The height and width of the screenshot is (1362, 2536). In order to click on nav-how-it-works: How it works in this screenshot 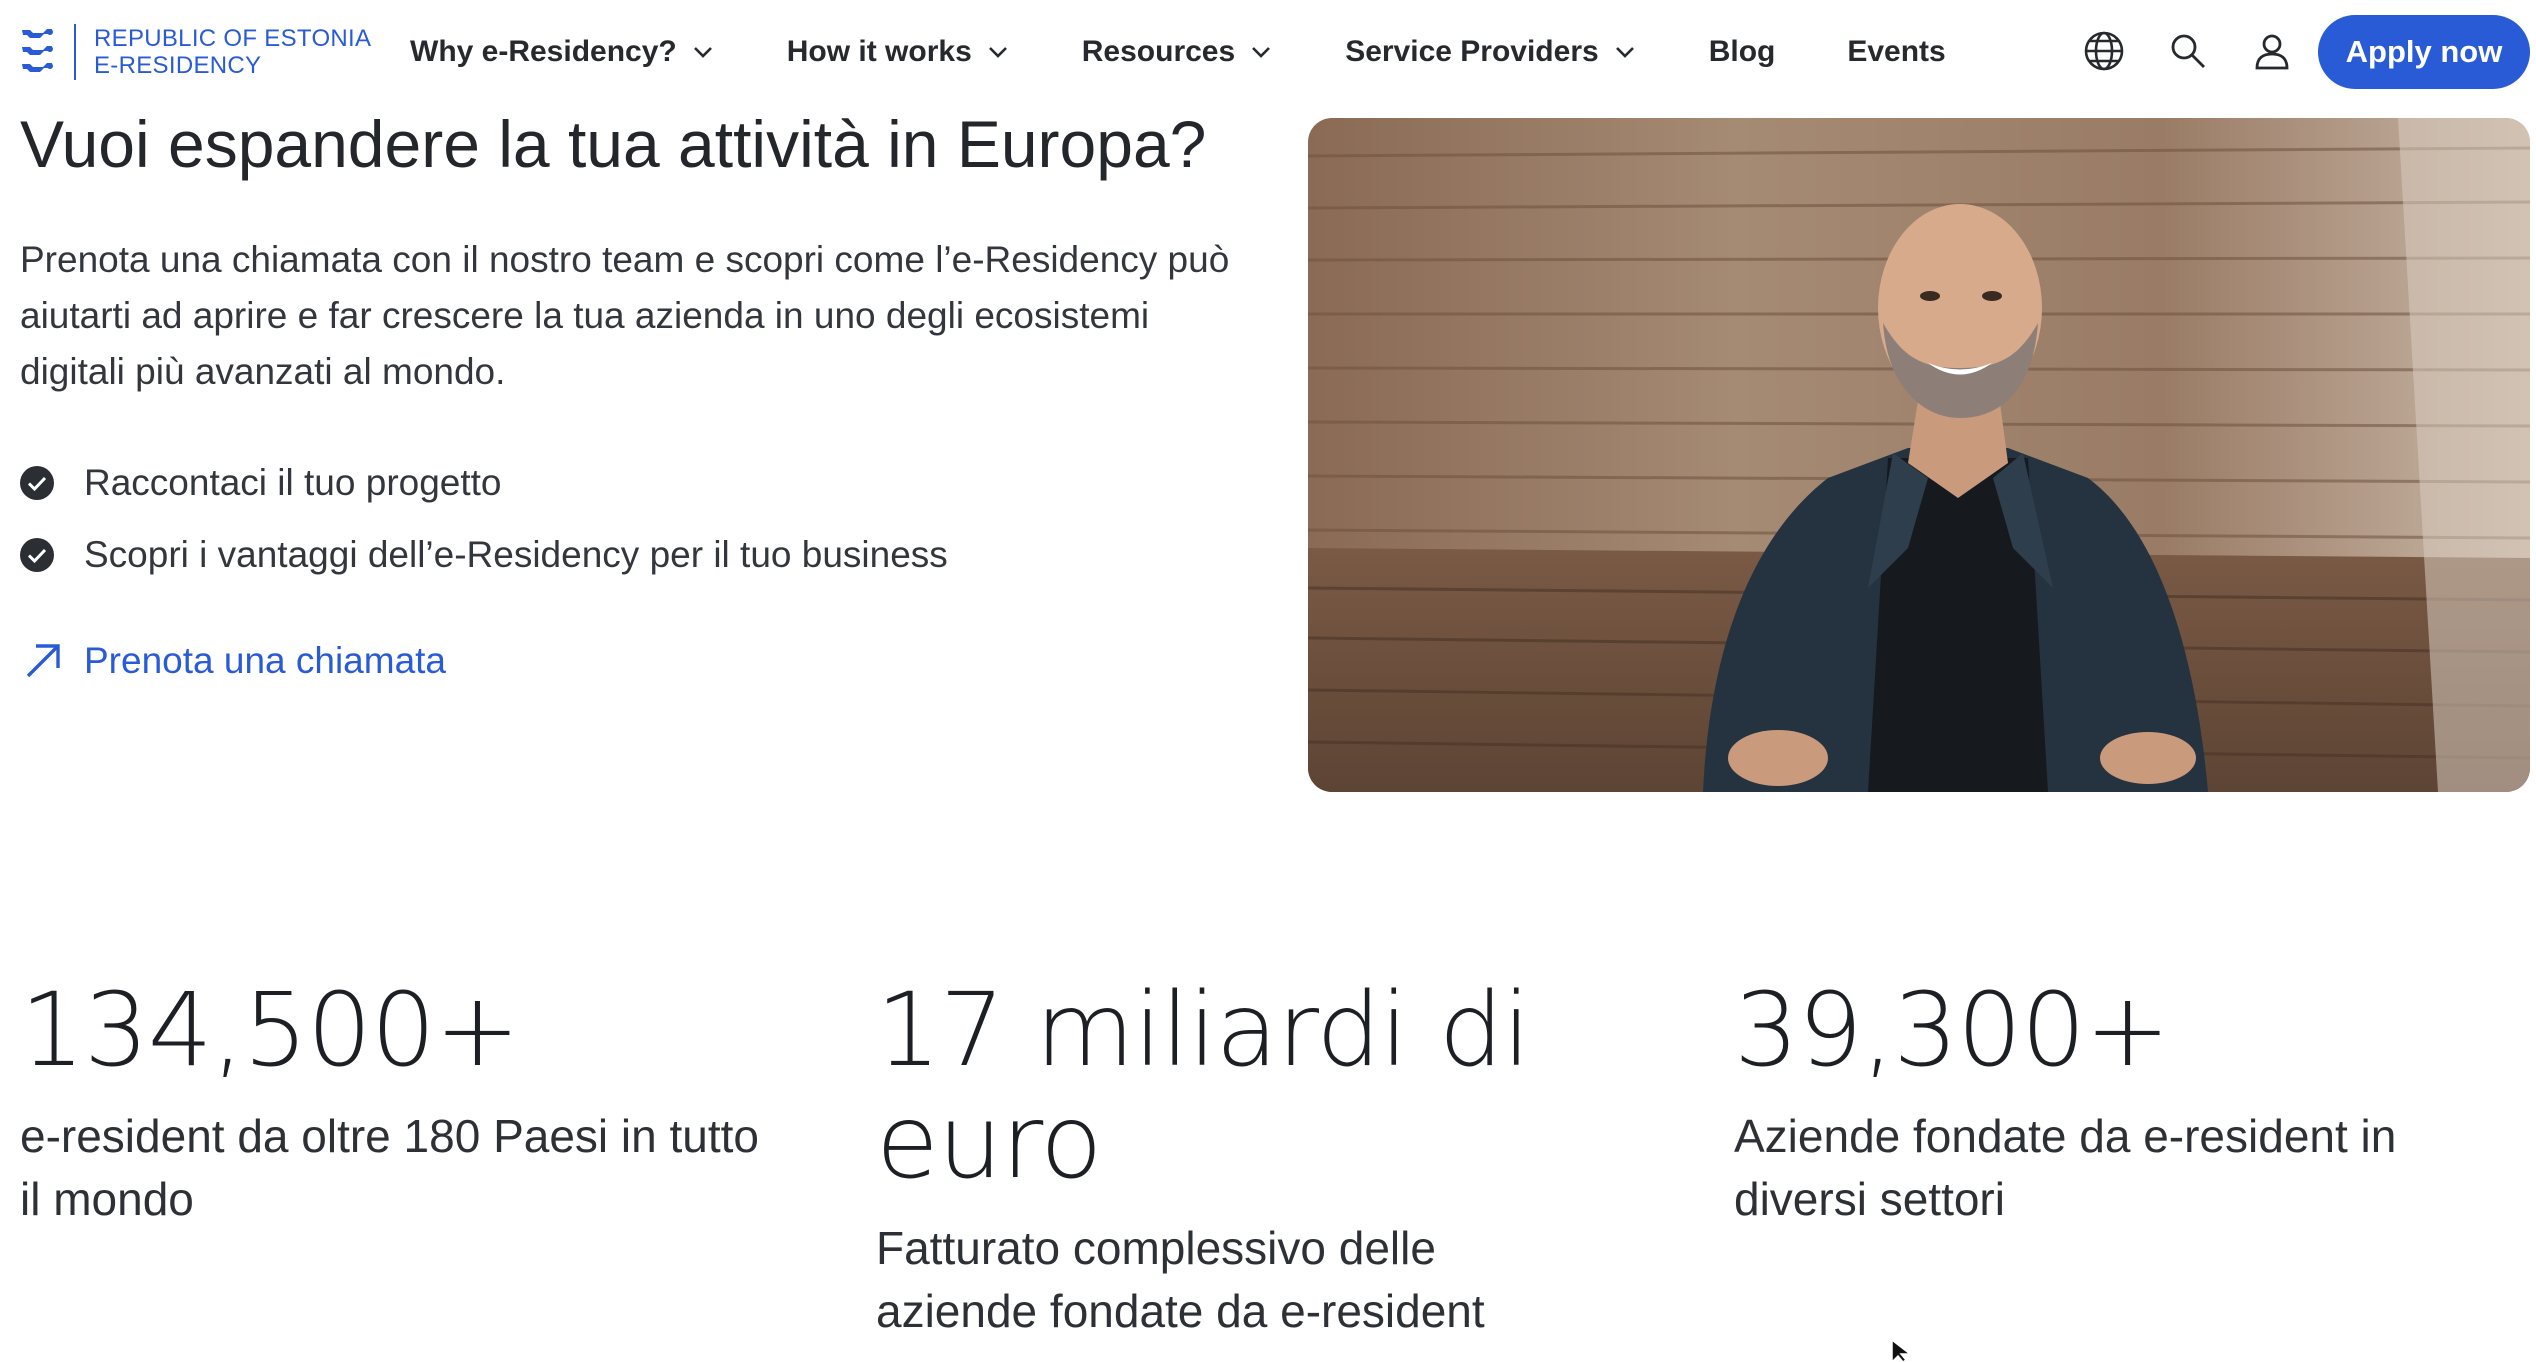, I will do `click(898, 52)`.